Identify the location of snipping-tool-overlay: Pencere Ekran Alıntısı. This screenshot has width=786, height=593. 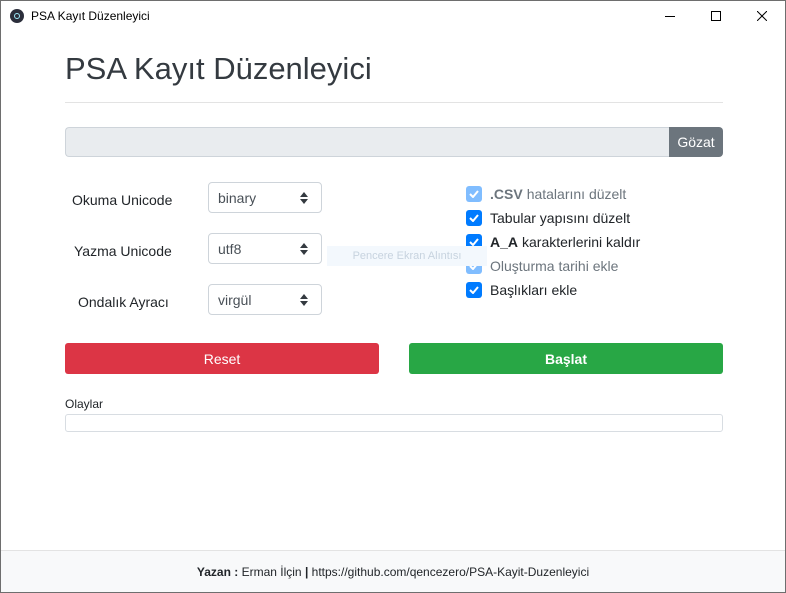
(407, 256).